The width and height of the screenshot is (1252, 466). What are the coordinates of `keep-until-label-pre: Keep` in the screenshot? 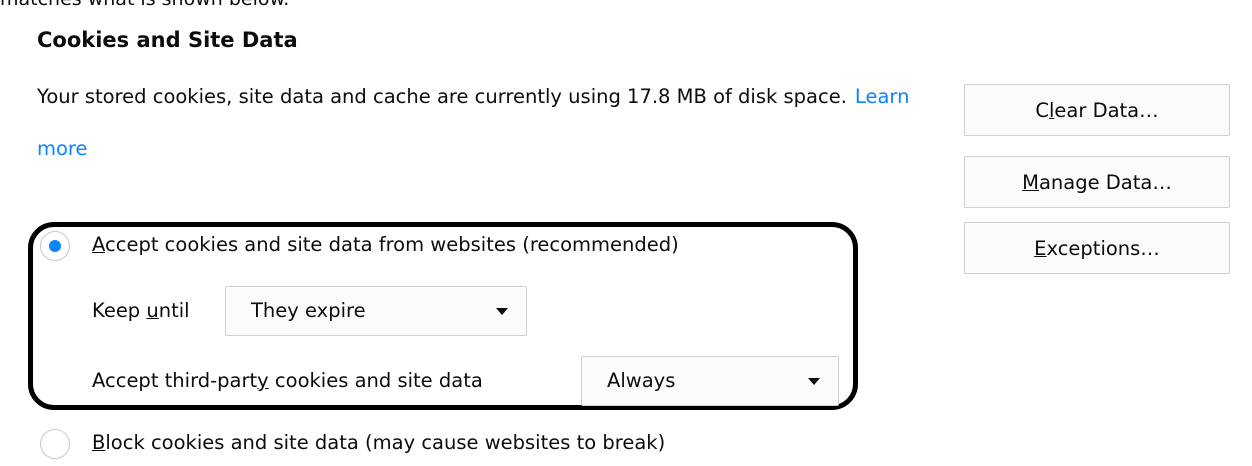 It's located at (119, 310).